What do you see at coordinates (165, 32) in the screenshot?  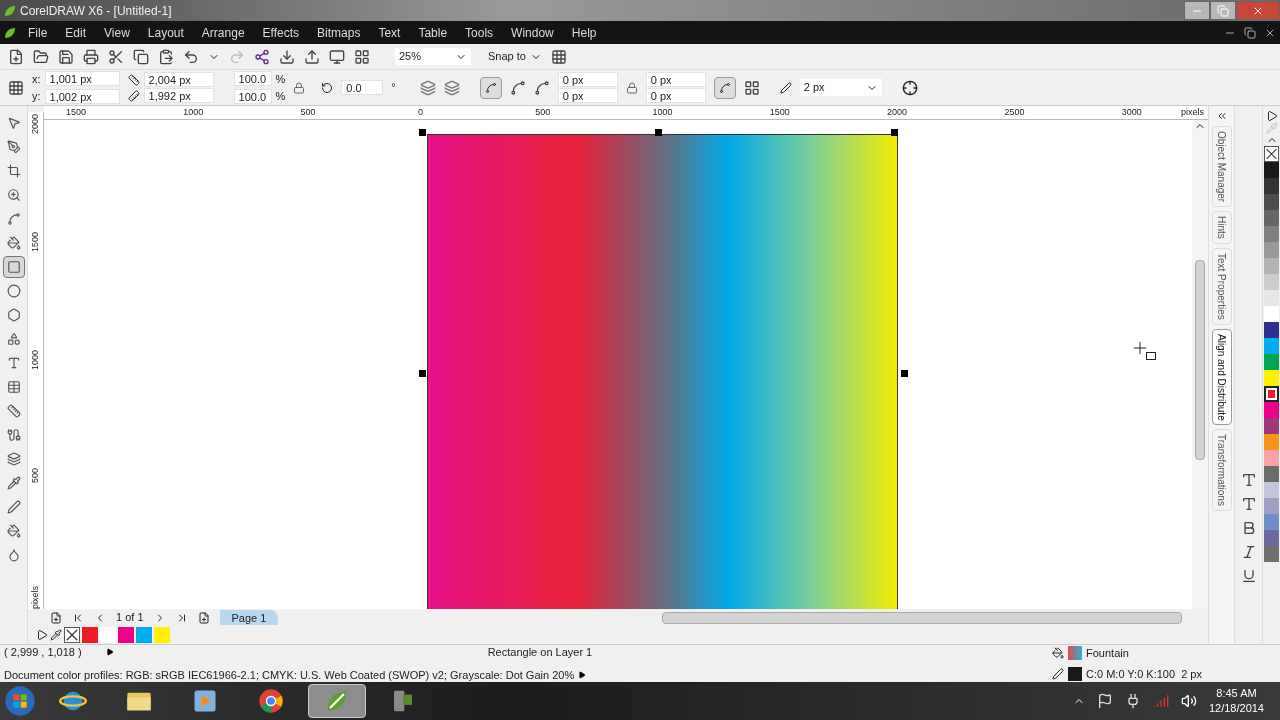 I see `menu-item: Layout` at bounding box center [165, 32].